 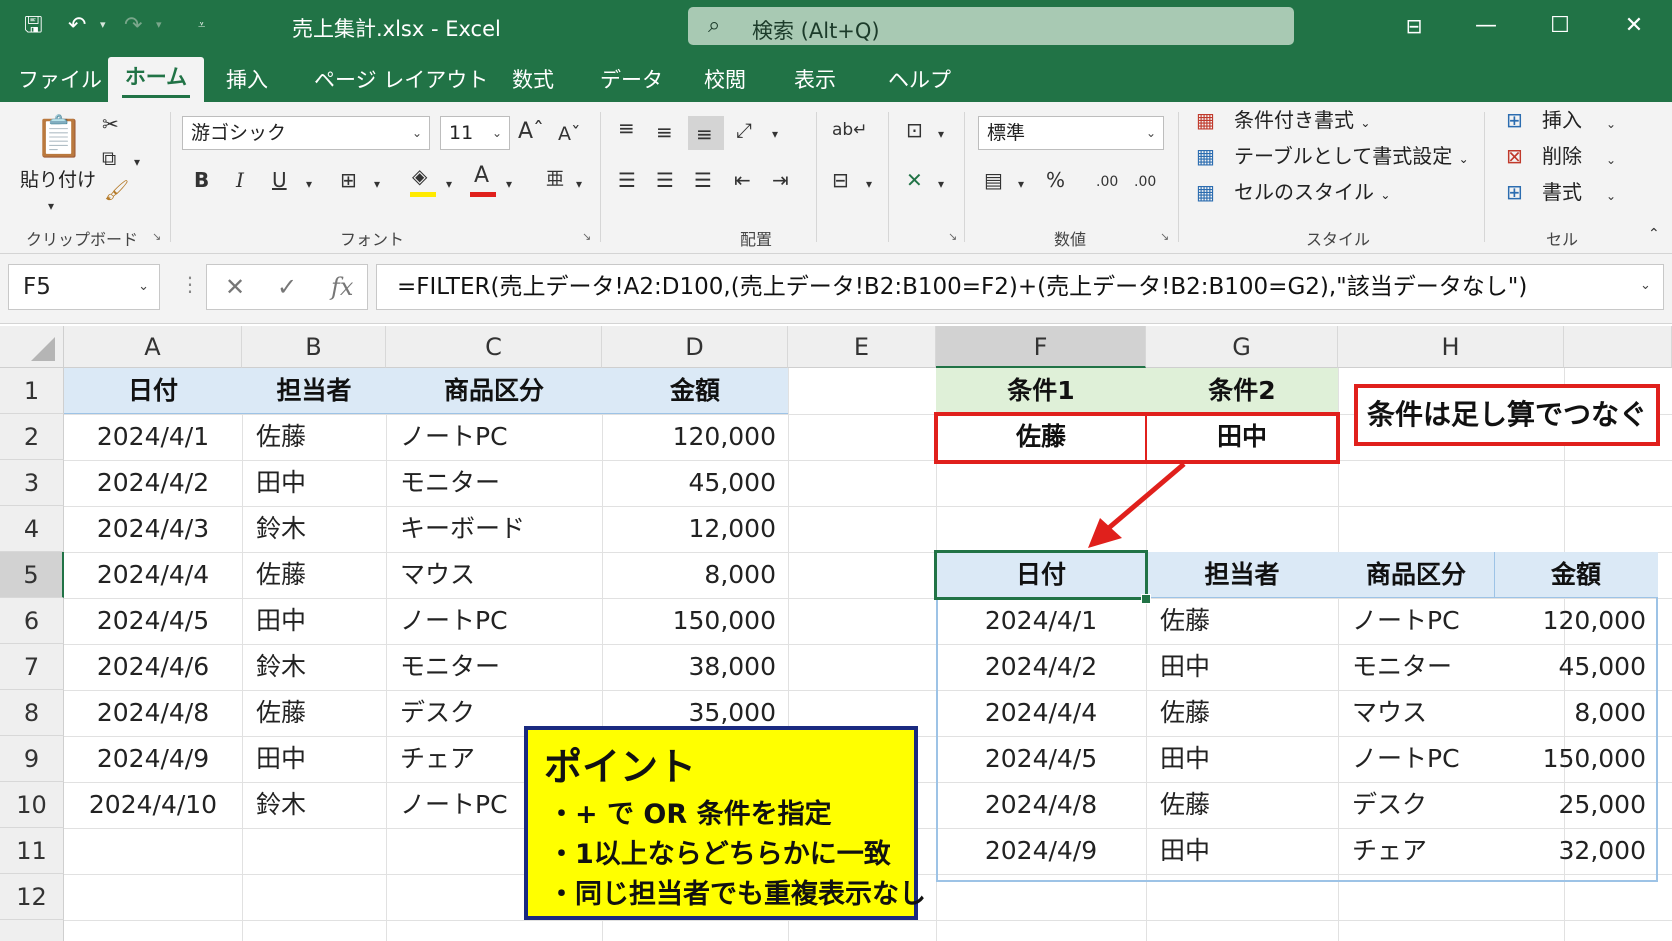 I want to click on criteria-value-2: 田中, so click(x=1242, y=437).